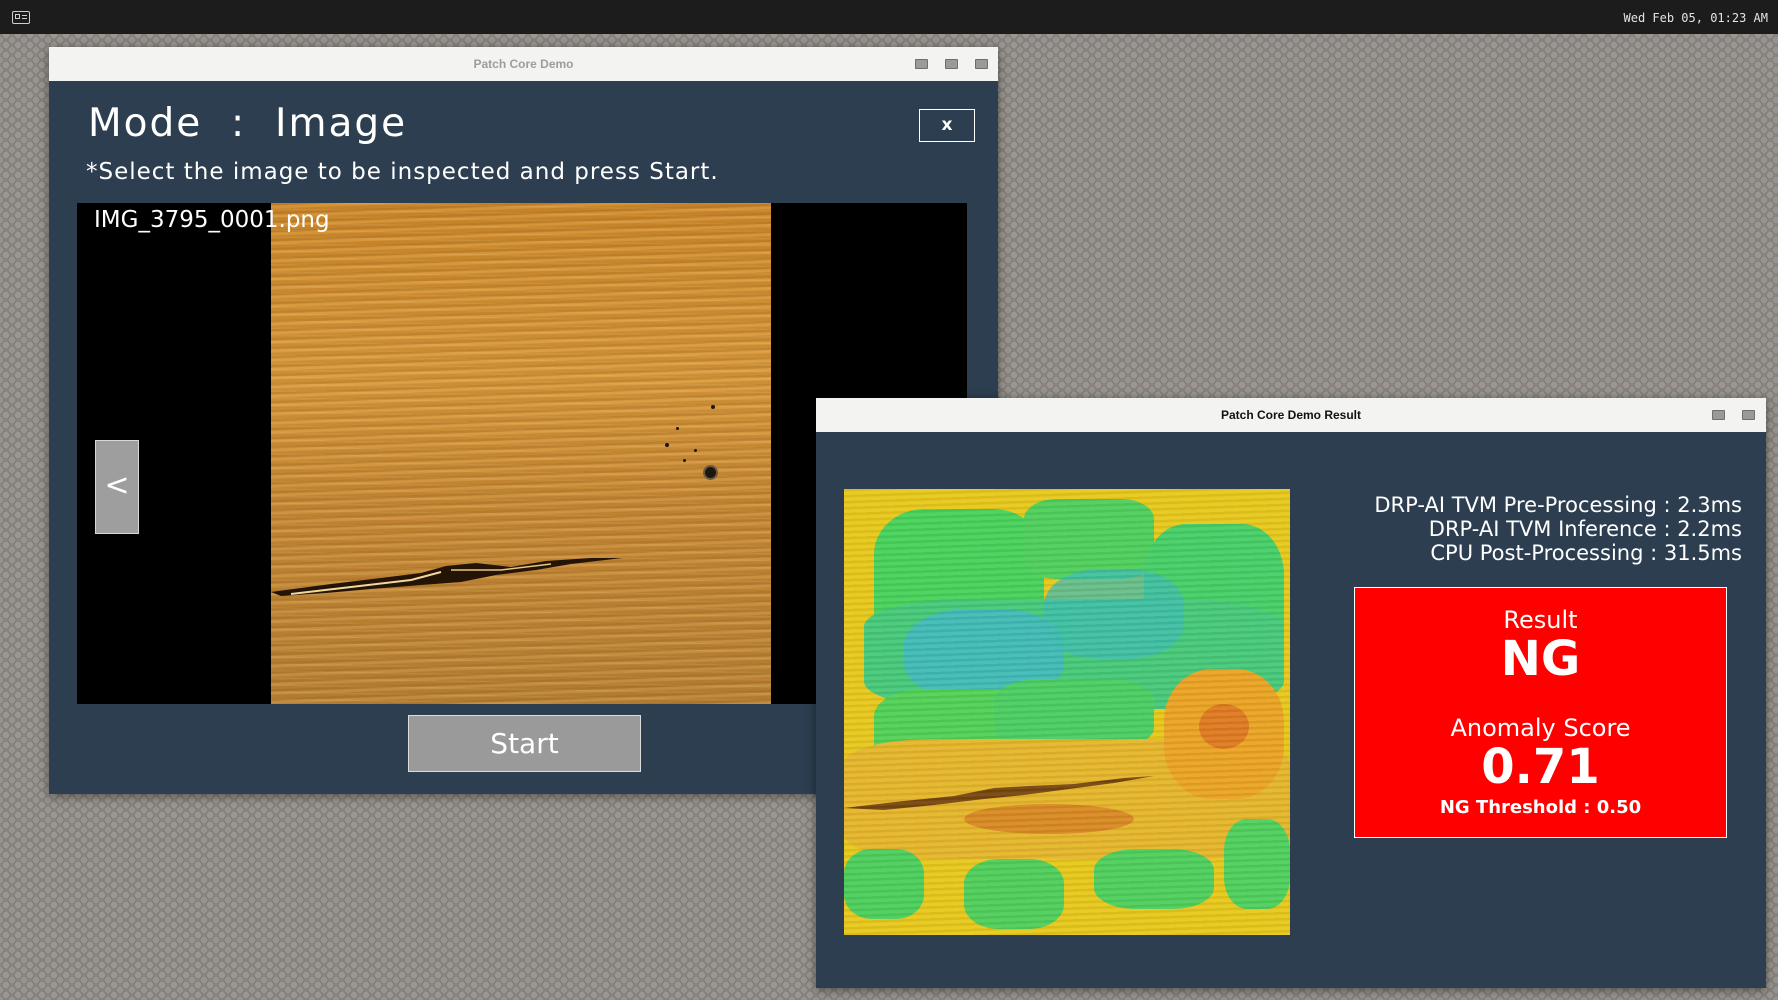 This screenshot has height=1000, width=1778. I want to click on window-switcher-icon, so click(21, 17).